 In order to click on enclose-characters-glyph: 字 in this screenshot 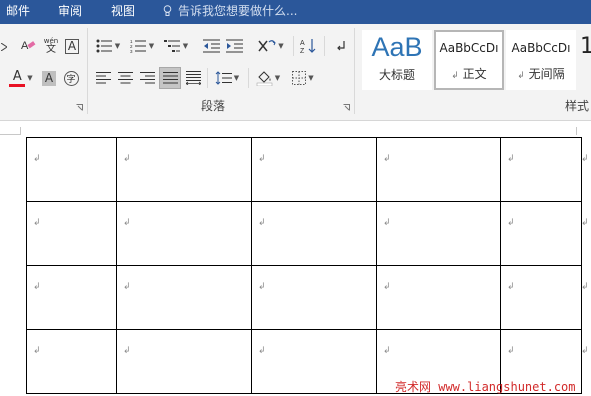, I will do `click(71, 78)`.